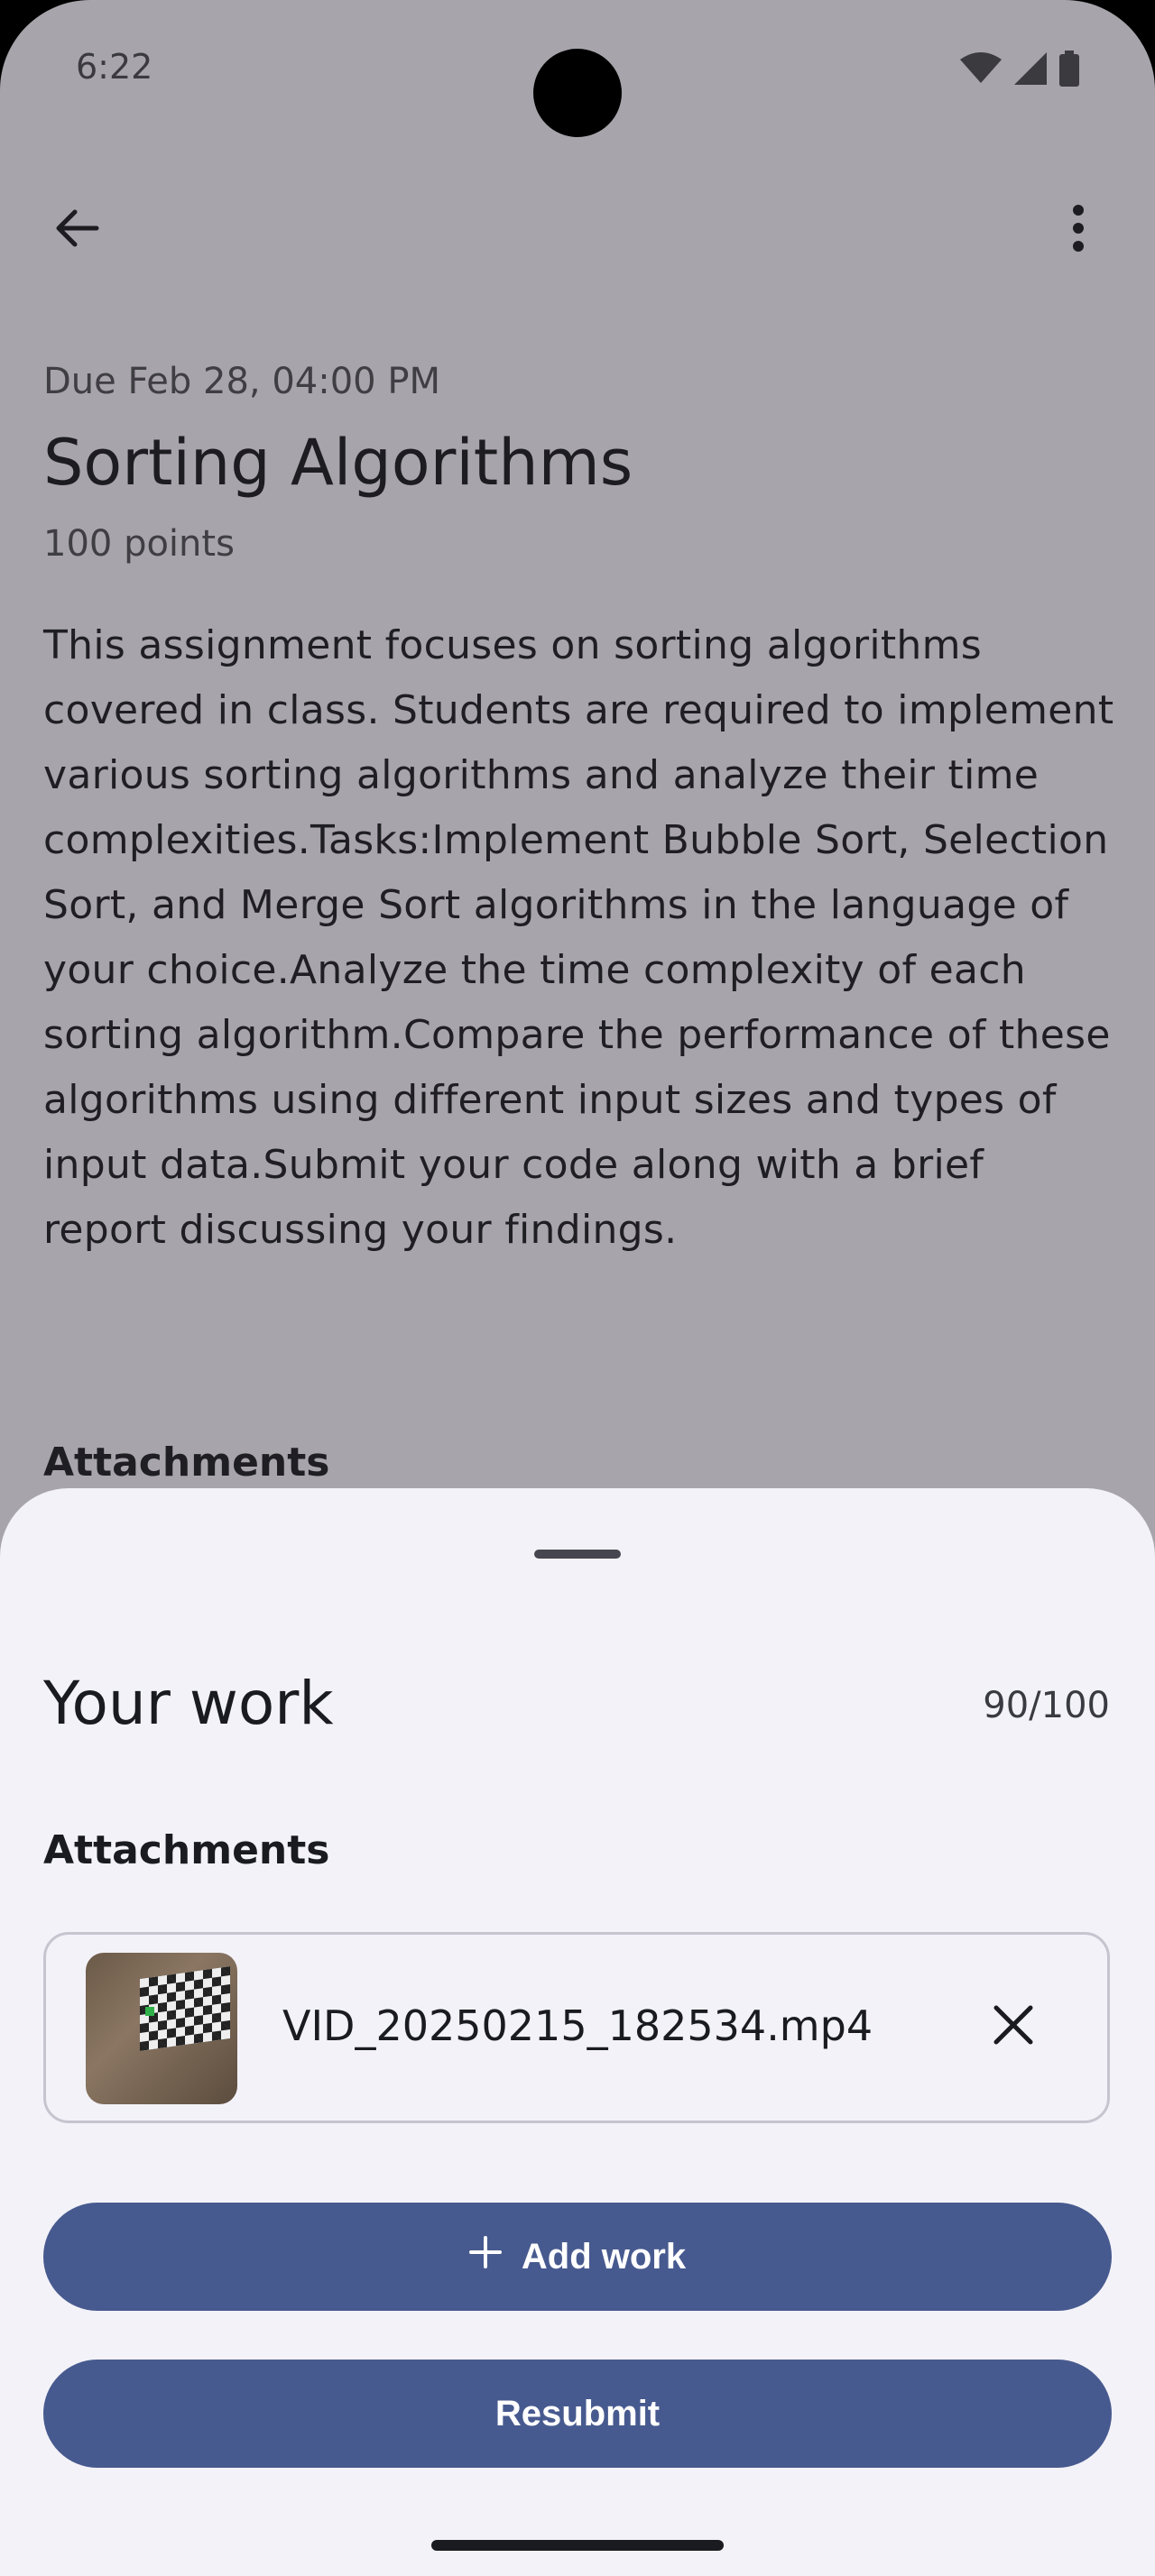 The height and width of the screenshot is (2576, 1155). I want to click on due-date: Due Feb 28, 04:00 PM, so click(241, 381).